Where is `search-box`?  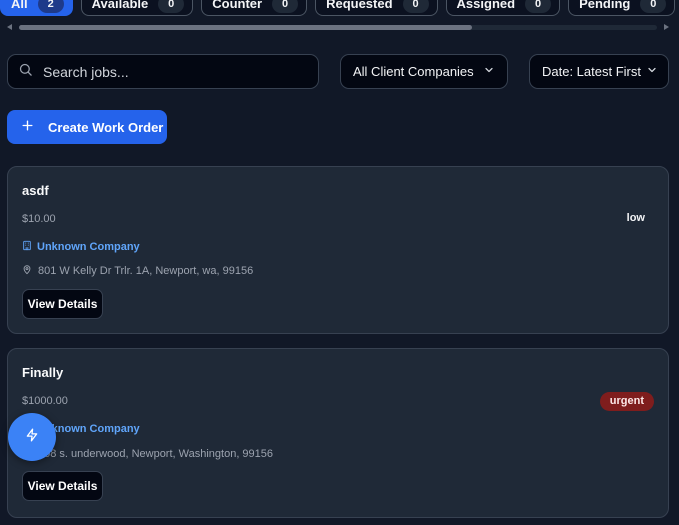
search-box is located at coordinates (163, 71).